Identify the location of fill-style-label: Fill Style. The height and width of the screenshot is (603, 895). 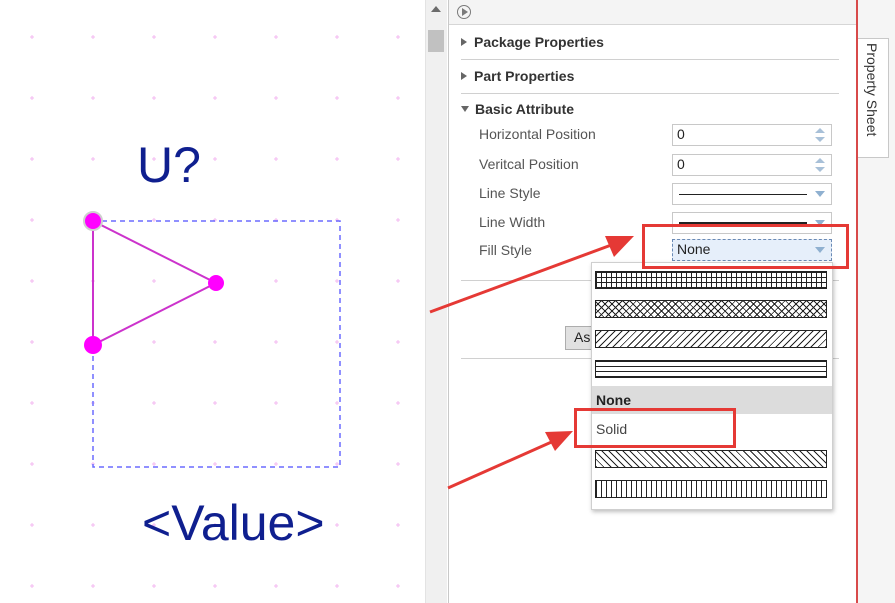
(505, 250).